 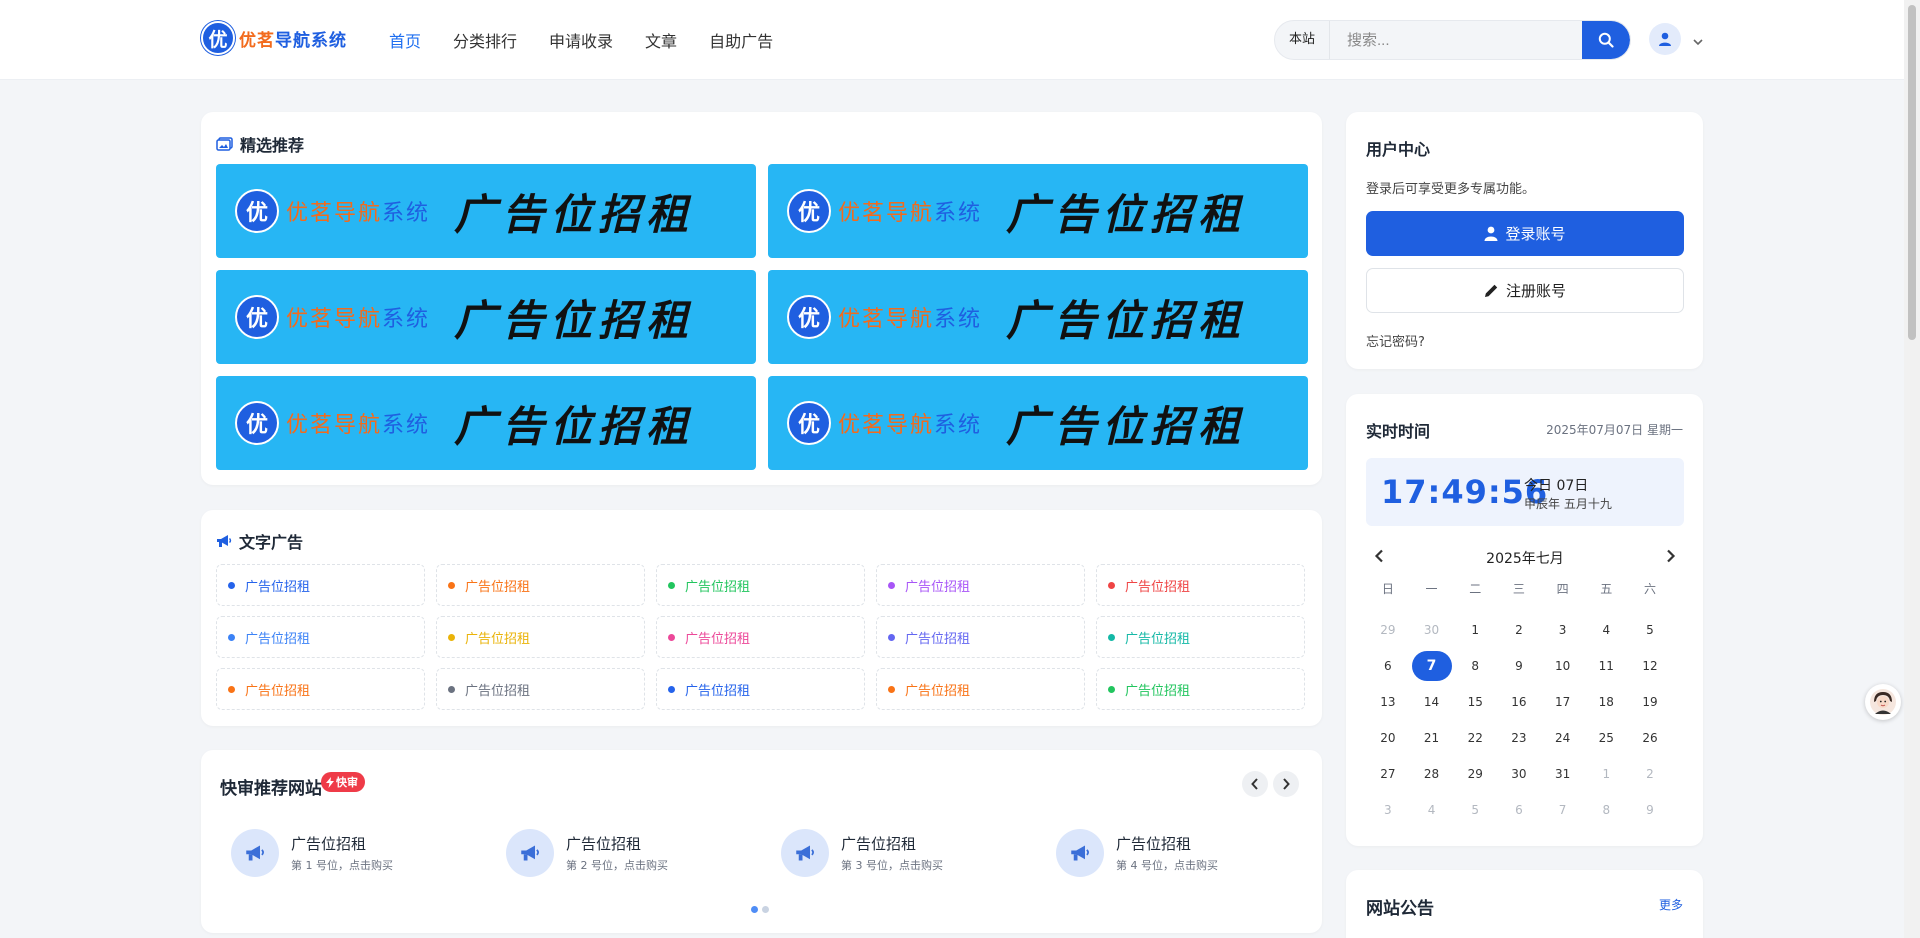 I want to click on chevron-down-icon, so click(x=1698, y=40).